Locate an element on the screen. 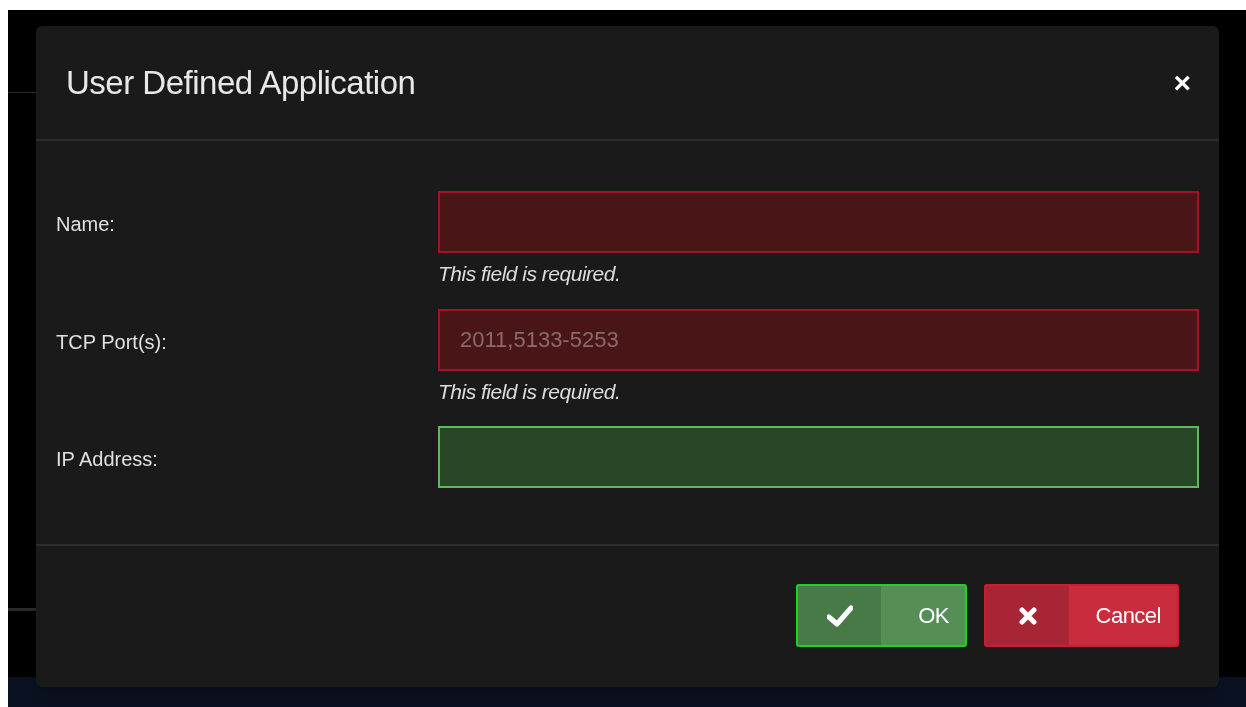  field-label: TCP Port(s): is located at coordinates (112, 342).